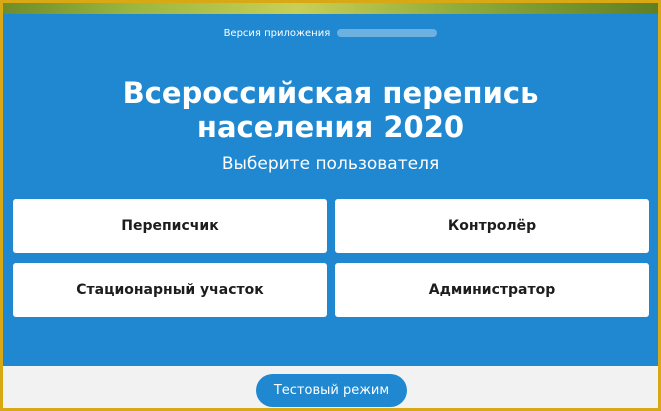  I want to click on stationary-site-button: Стационарный участок, so click(170, 290).